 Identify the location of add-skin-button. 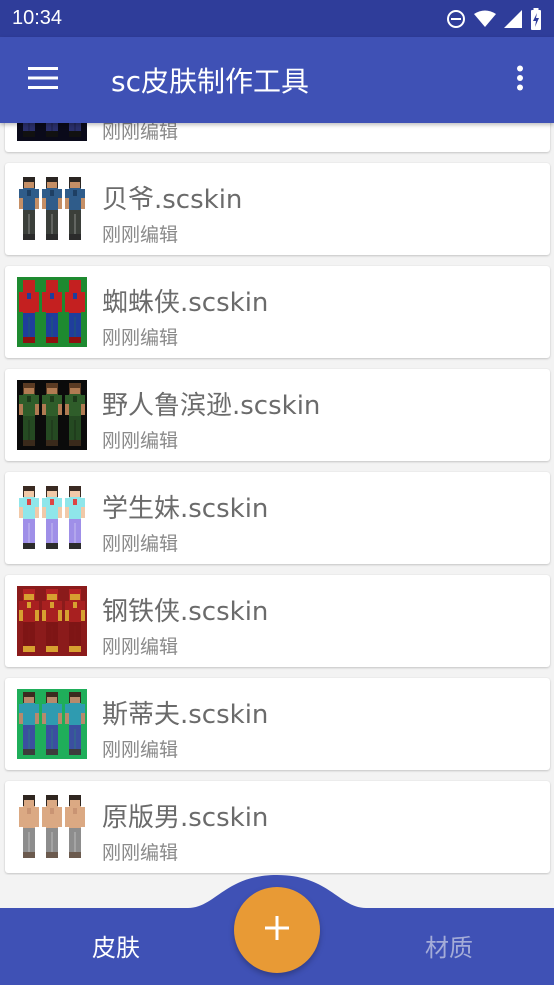
(277, 930).